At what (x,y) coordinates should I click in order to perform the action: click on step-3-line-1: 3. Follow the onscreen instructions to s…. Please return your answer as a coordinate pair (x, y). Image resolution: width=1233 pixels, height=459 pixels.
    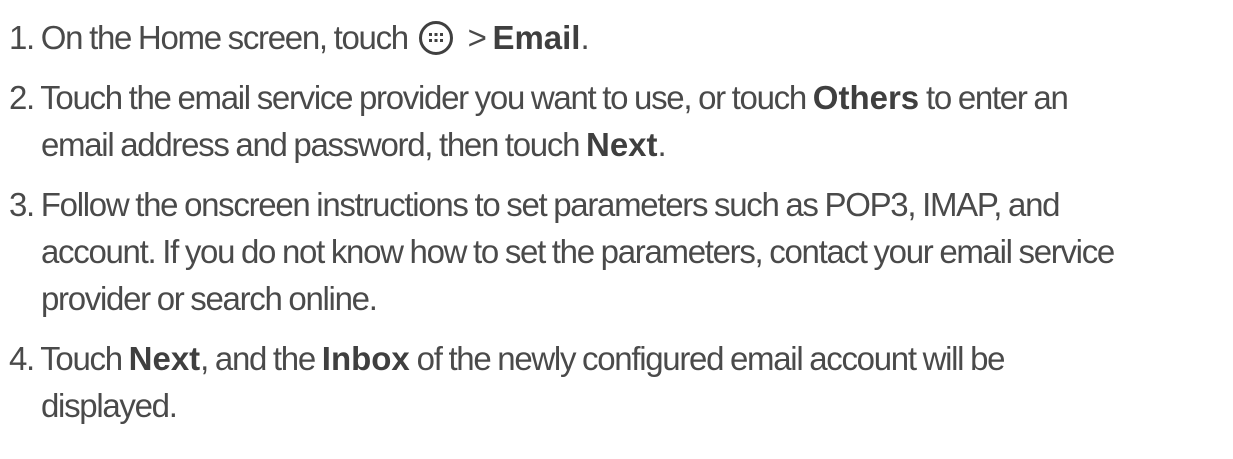
    Looking at the image, I should click on (619, 204).